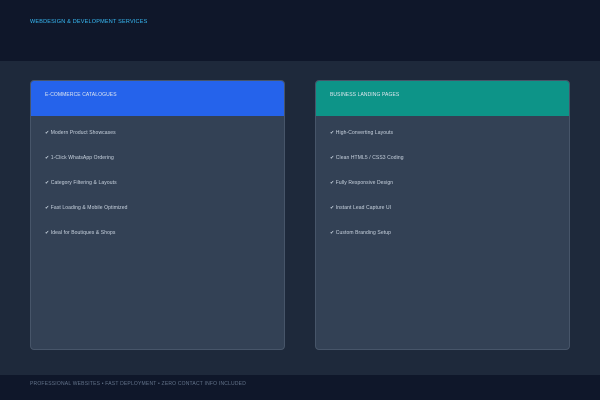 The image size is (600, 400). Describe the element at coordinates (81, 183) in the screenshot. I see `list-item: ✔ Category Filtering & Layouts` at that location.